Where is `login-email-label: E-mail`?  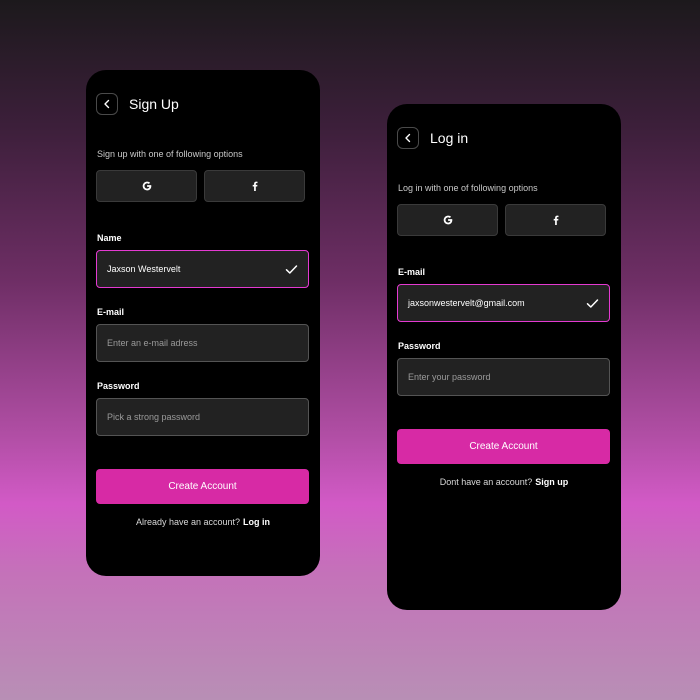 login-email-label: E-mail is located at coordinates (412, 272).